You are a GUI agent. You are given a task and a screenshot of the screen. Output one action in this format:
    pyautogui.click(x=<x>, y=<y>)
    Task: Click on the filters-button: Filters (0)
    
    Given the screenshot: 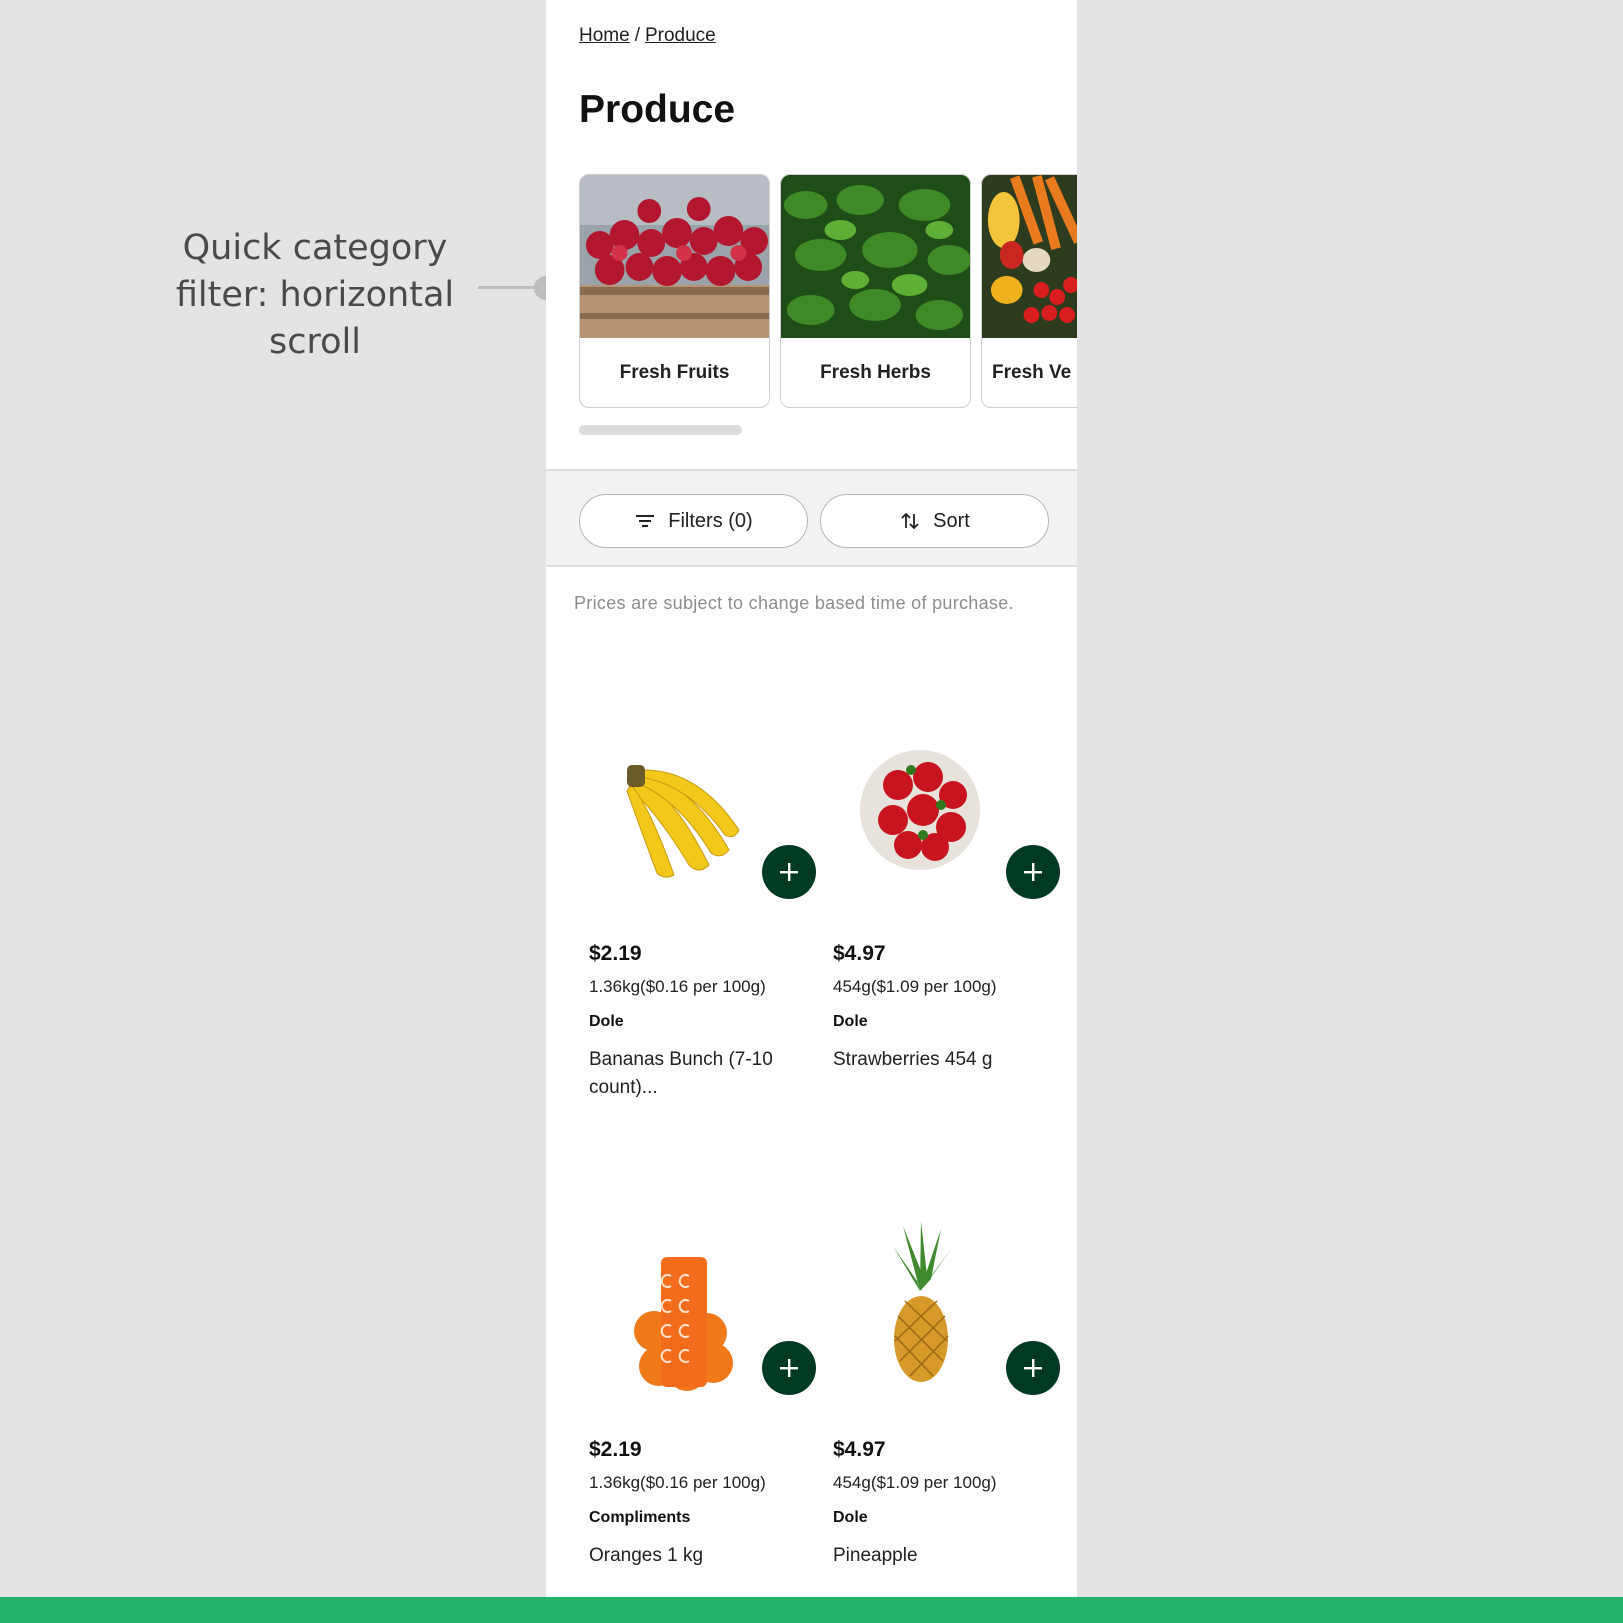 What is the action you would take?
    pyautogui.click(x=693, y=521)
    